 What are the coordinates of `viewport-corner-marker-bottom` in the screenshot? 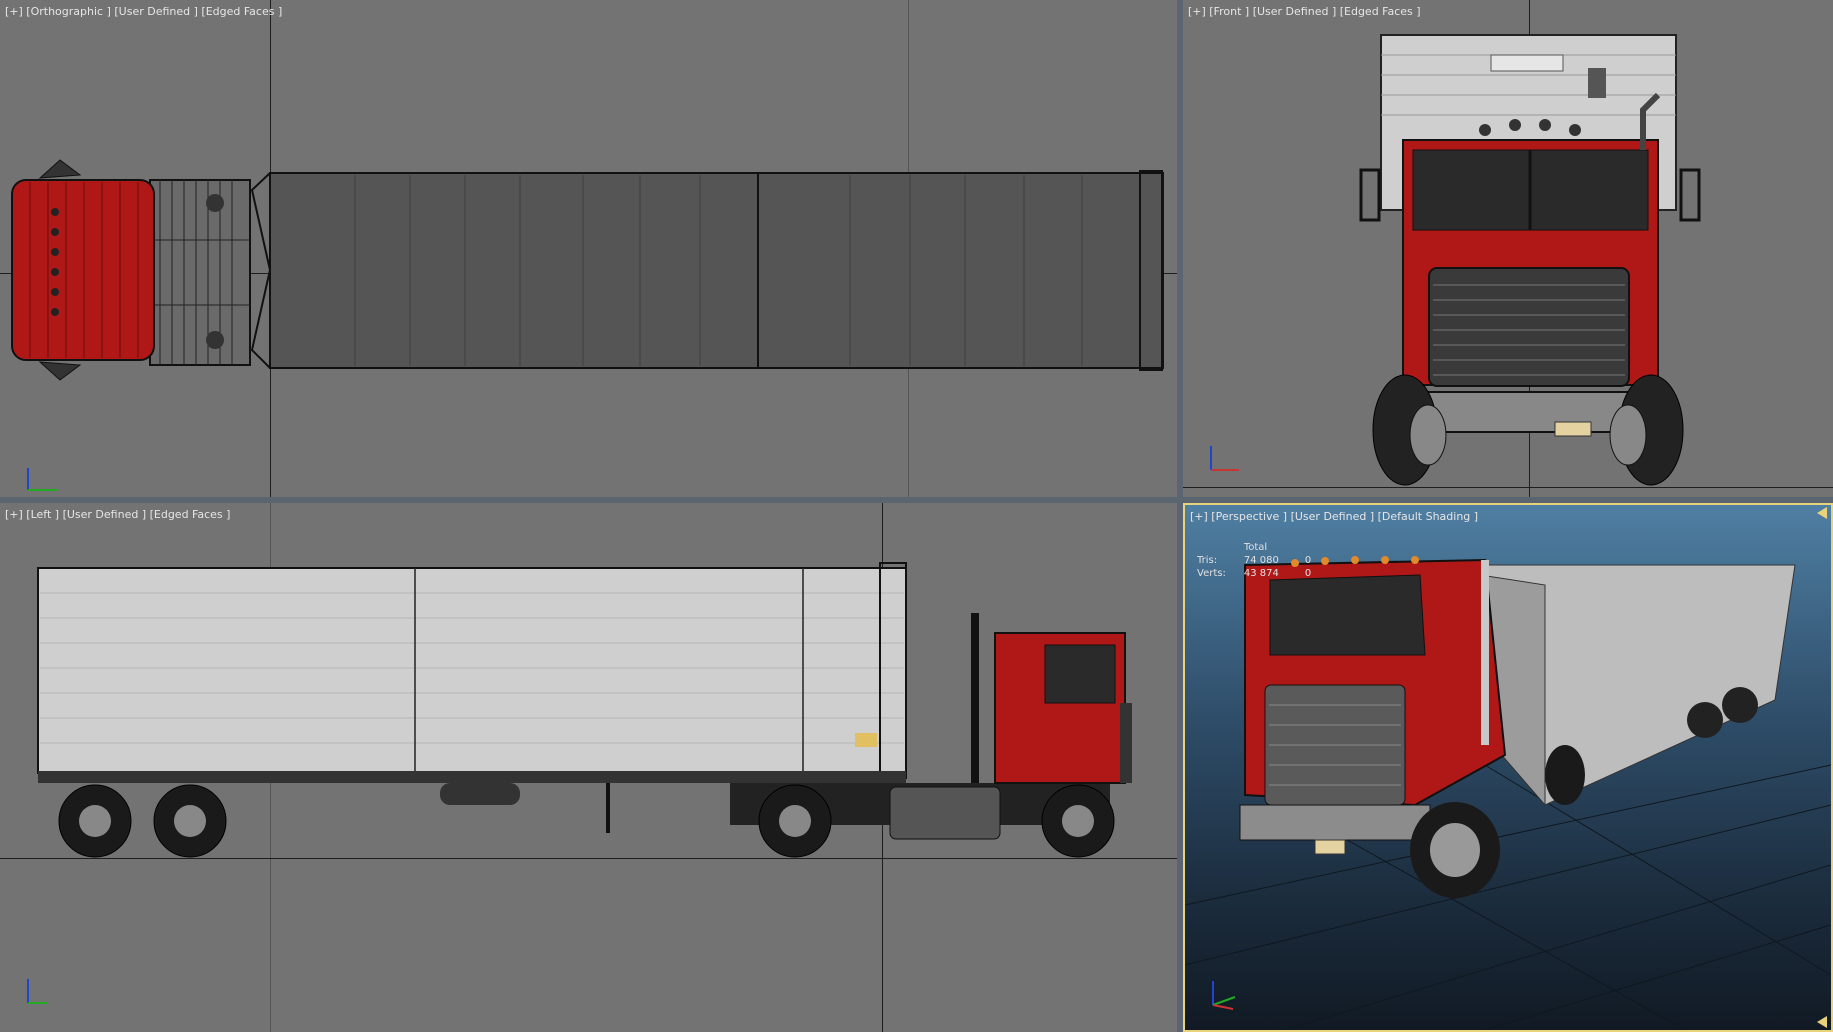 It's located at (1822, 1022).